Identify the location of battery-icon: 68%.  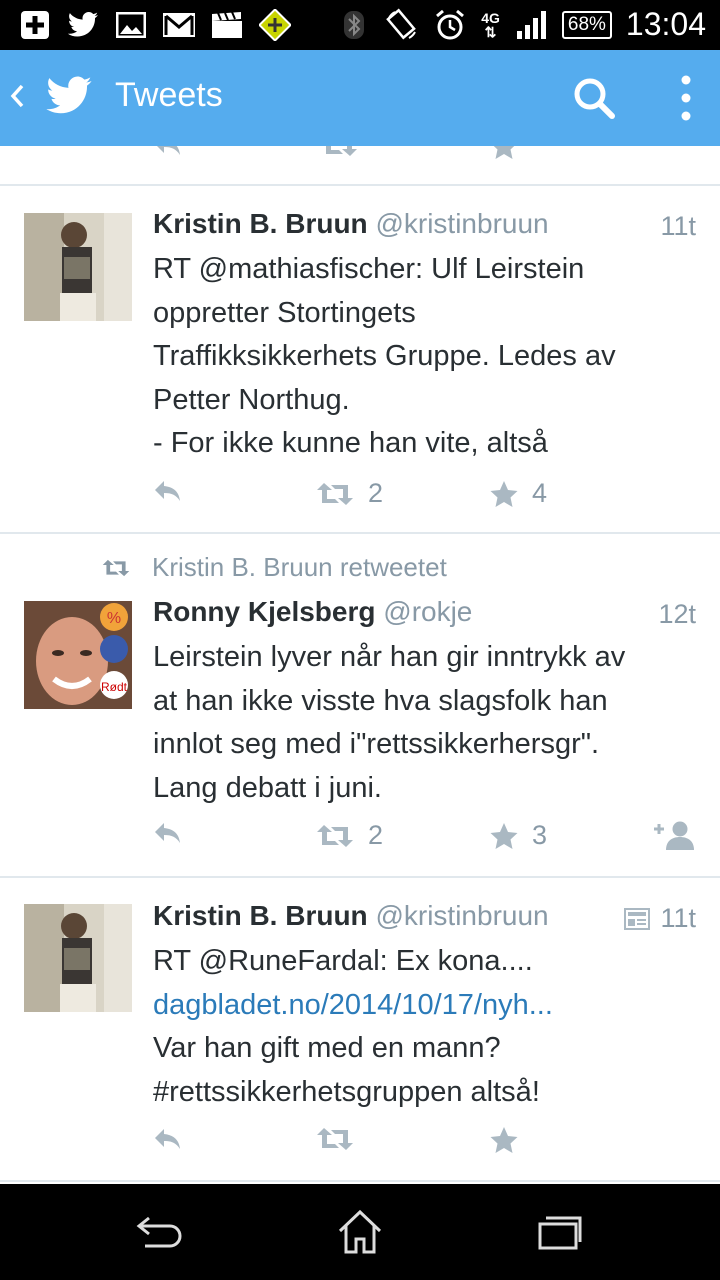
(586, 24).